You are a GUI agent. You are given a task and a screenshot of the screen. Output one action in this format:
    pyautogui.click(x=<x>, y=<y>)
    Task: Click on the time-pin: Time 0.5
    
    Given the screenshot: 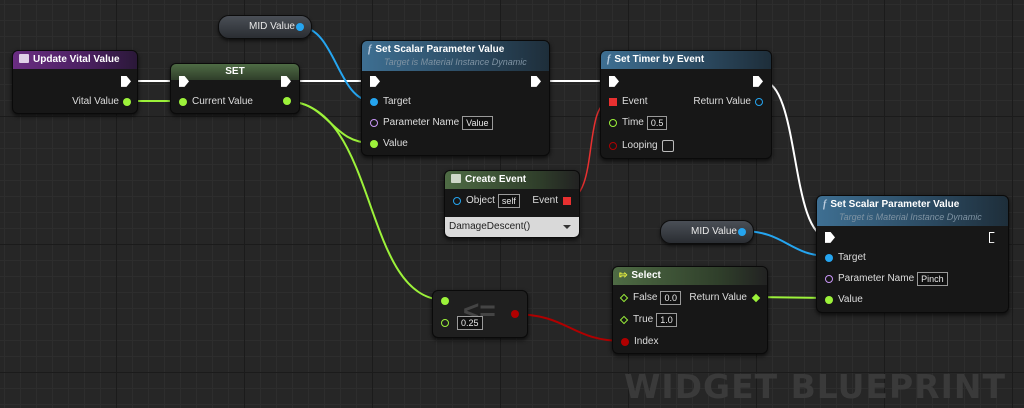 What is the action you would take?
    pyautogui.click(x=638, y=123)
    